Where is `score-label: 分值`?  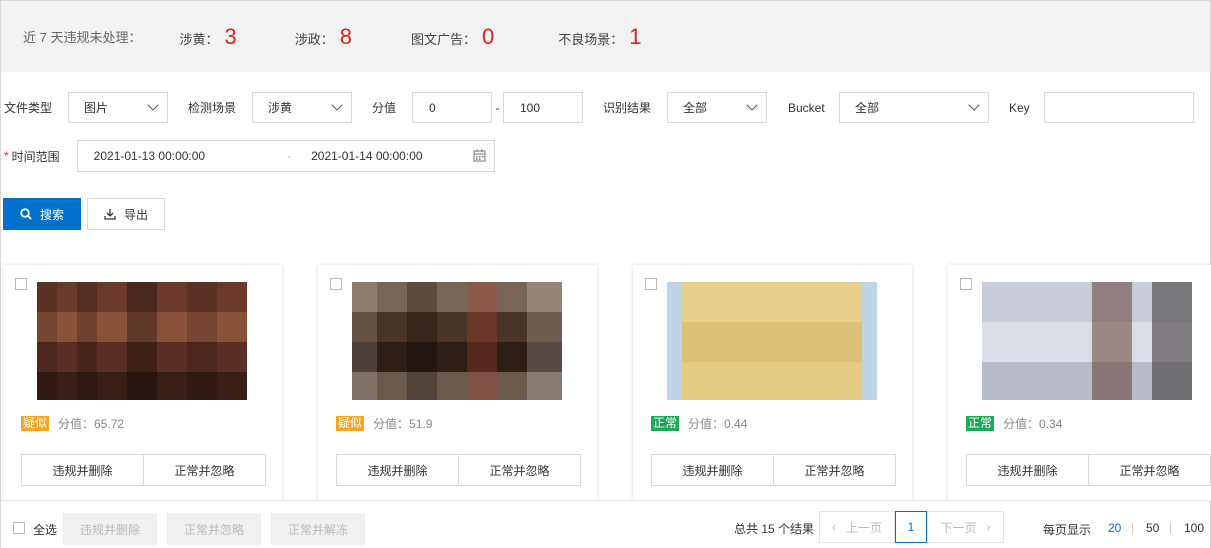
score-label: 分值 is located at coordinates (384, 108).